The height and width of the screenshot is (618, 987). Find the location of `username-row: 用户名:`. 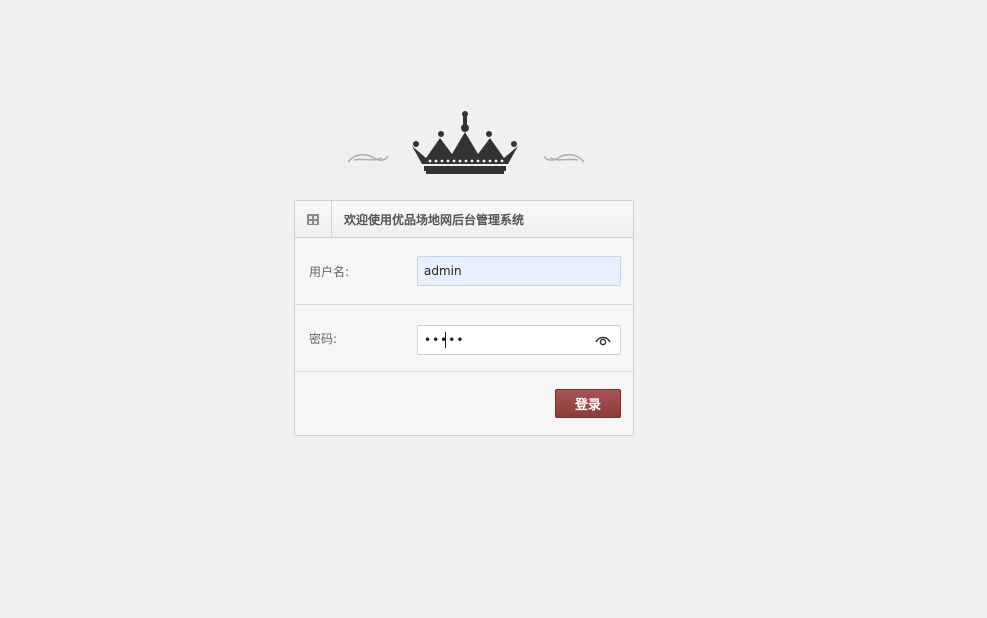

username-row: 用户名: is located at coordinates (464, 271).